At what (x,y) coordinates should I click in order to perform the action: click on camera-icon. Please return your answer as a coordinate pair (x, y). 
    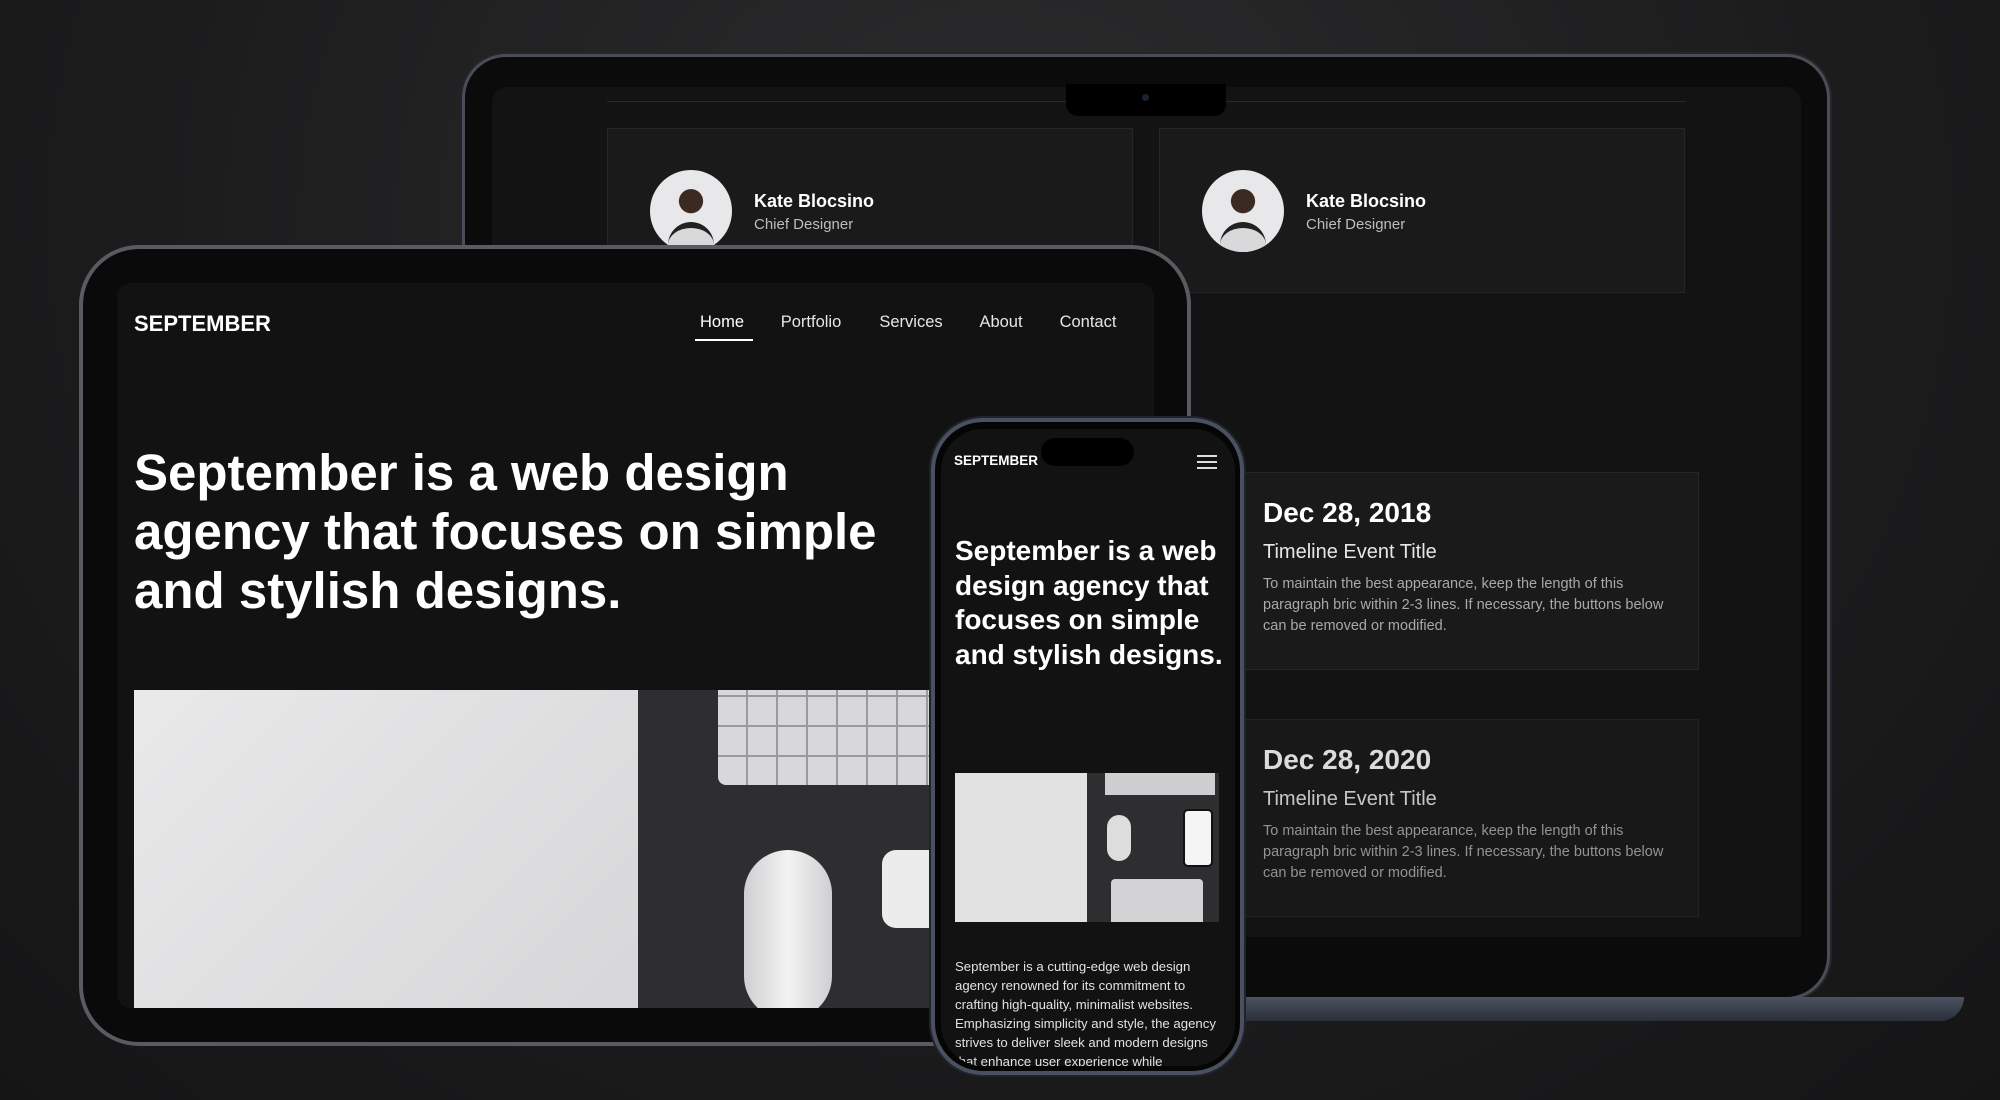
    Looking at the image, I should click on (1145, 97).